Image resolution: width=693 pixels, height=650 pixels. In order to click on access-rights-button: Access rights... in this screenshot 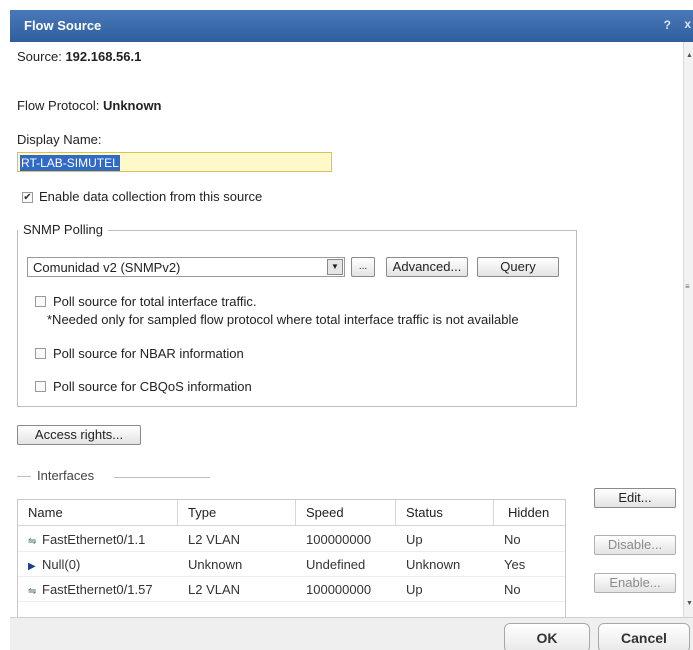, I will do `click(79, 435)`.